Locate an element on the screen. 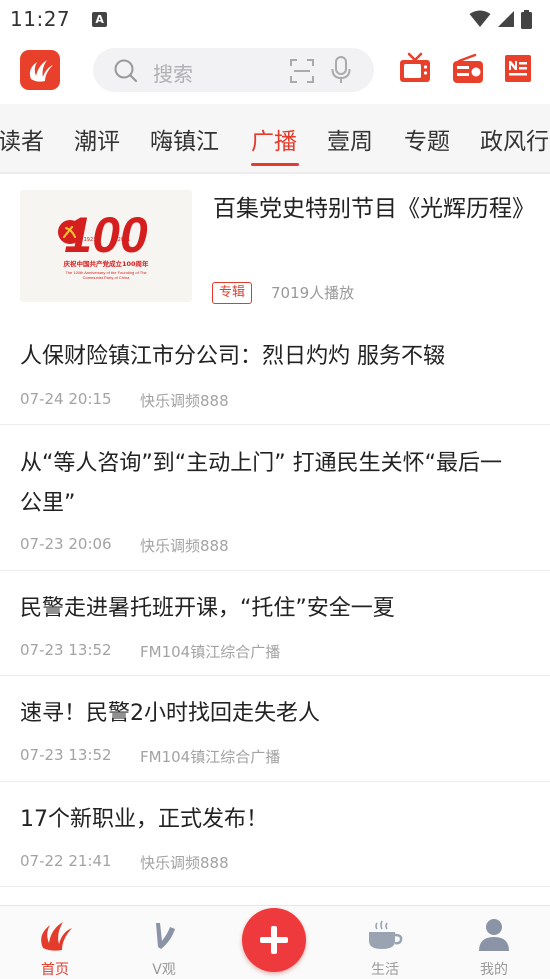 Image resolution: width=550 pixels, height=979 pixels. nav-life: 生活 is located at coordinates (385, 942).